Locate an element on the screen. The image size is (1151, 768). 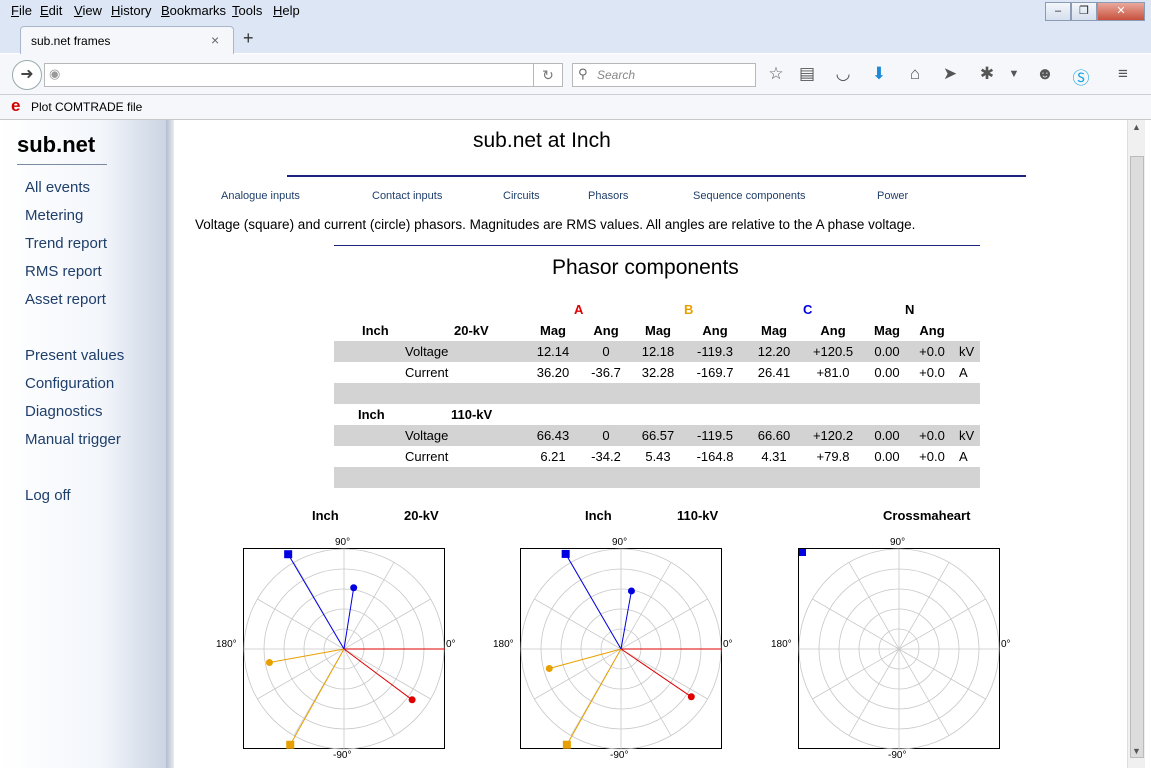
close-window-button: ✕ is located at coordinates (1121, 11).